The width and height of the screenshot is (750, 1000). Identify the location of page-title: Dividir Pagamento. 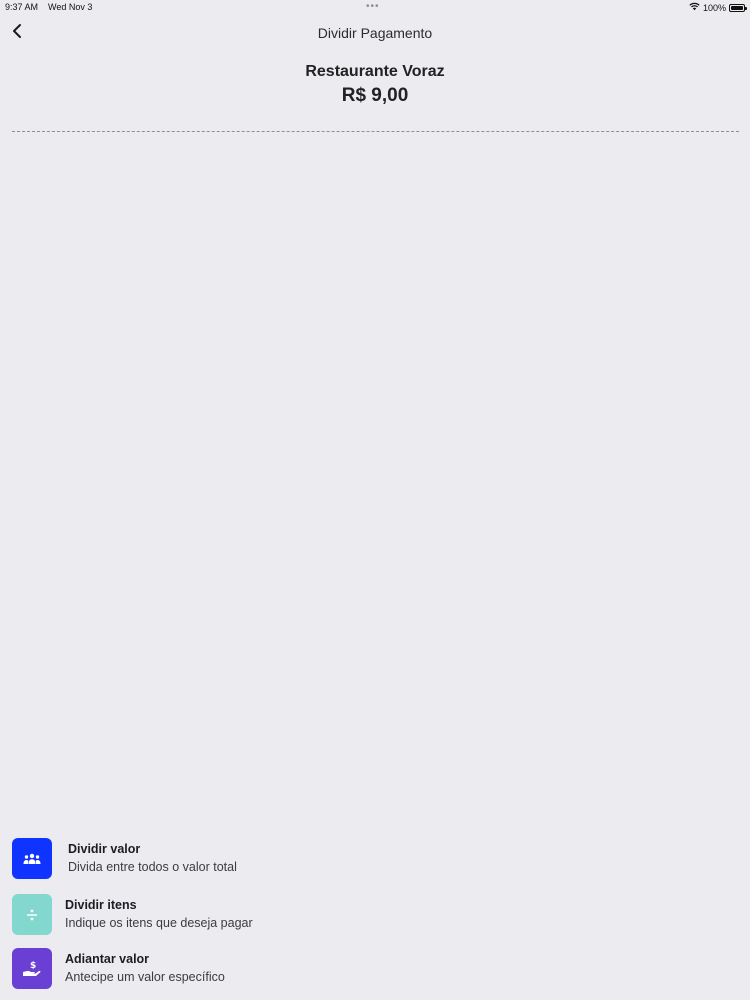
(375, 33).